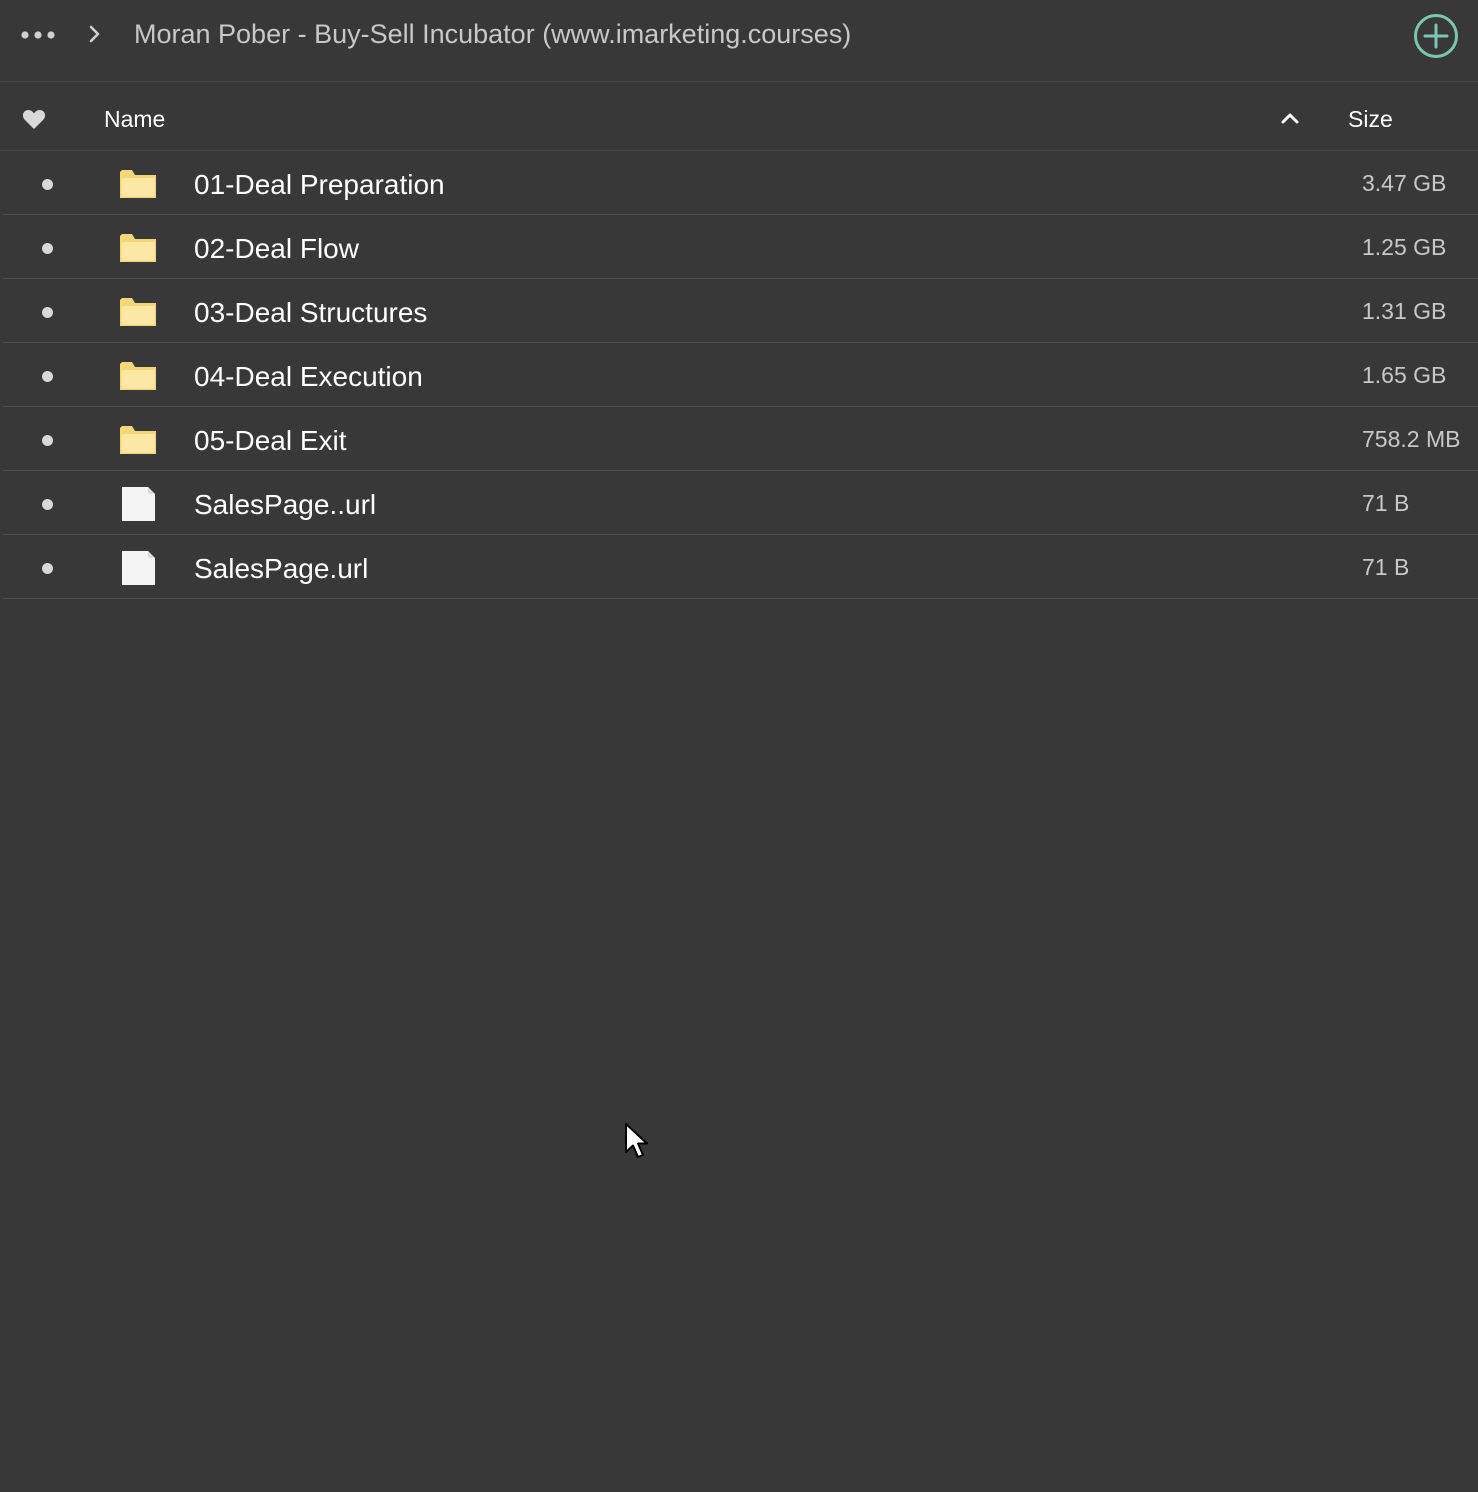  Describe the element at coordinates (308, 377) in the screenshot. I see `file-name: 04-Deal Execution` at that location.